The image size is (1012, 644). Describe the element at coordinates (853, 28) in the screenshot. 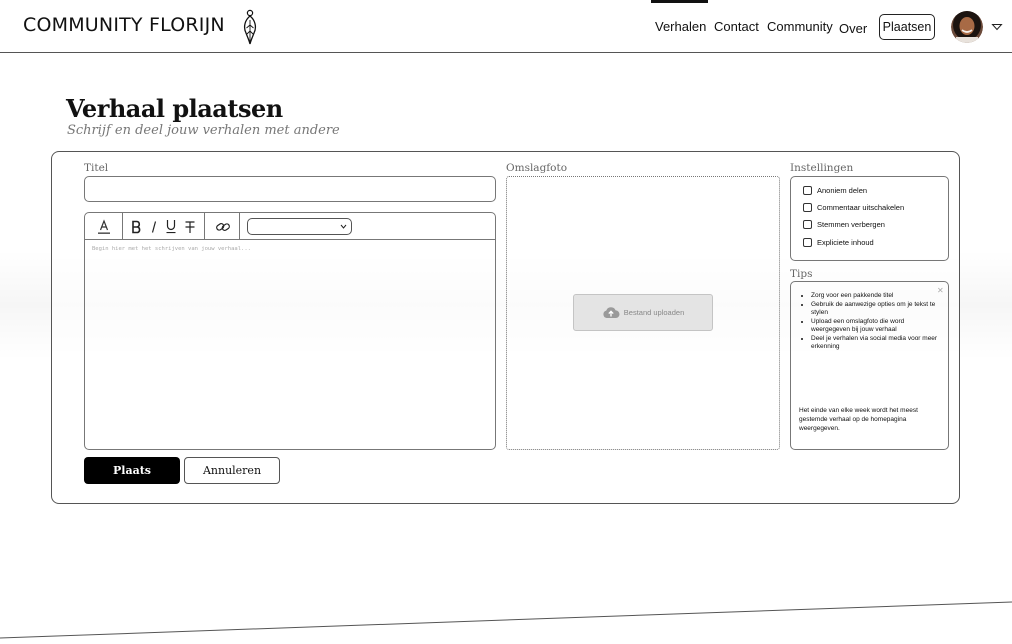

I see `nav-item-over: Over` at that location.